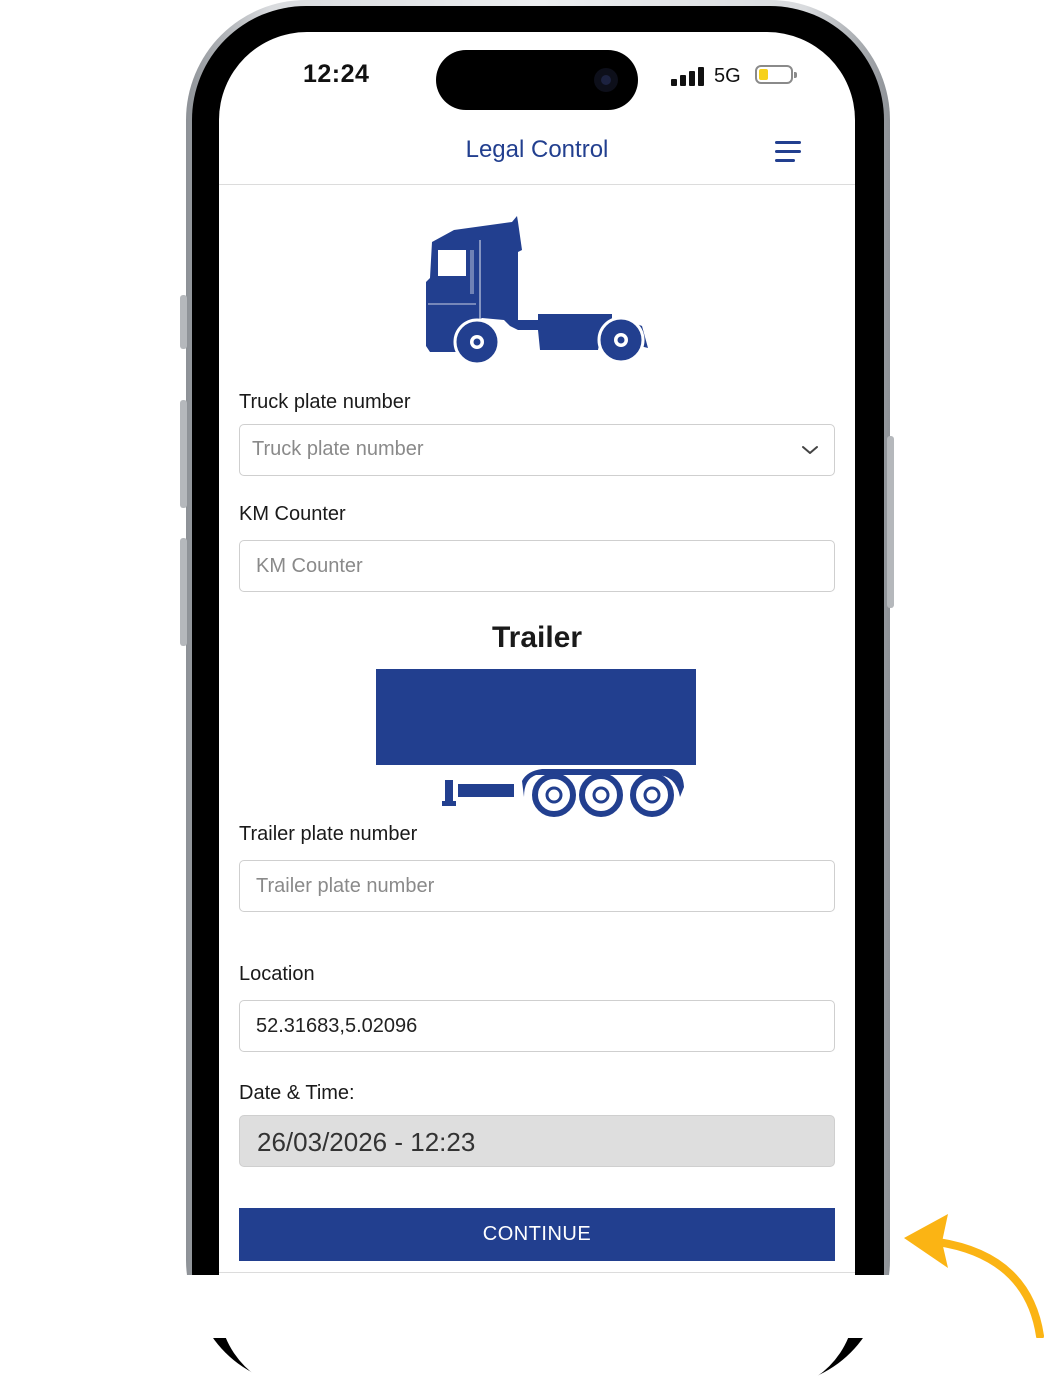 The width and height of the screenshot is (1048, 1392). Describe the element at coordinates (727, 76) in the screenshot. I see `network-type: 5G` at that location.